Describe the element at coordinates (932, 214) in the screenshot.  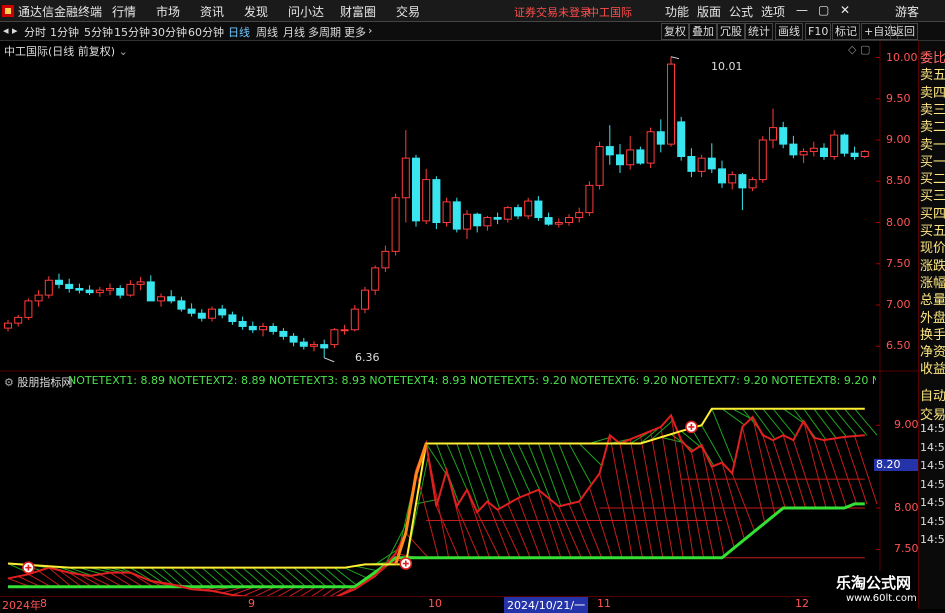
I see `sidebar-label: 买四` at that location.